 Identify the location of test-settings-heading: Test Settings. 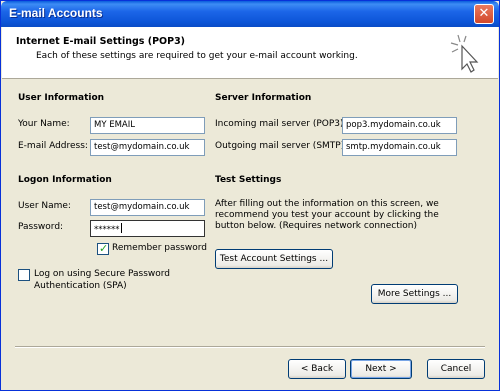
(248, 180).